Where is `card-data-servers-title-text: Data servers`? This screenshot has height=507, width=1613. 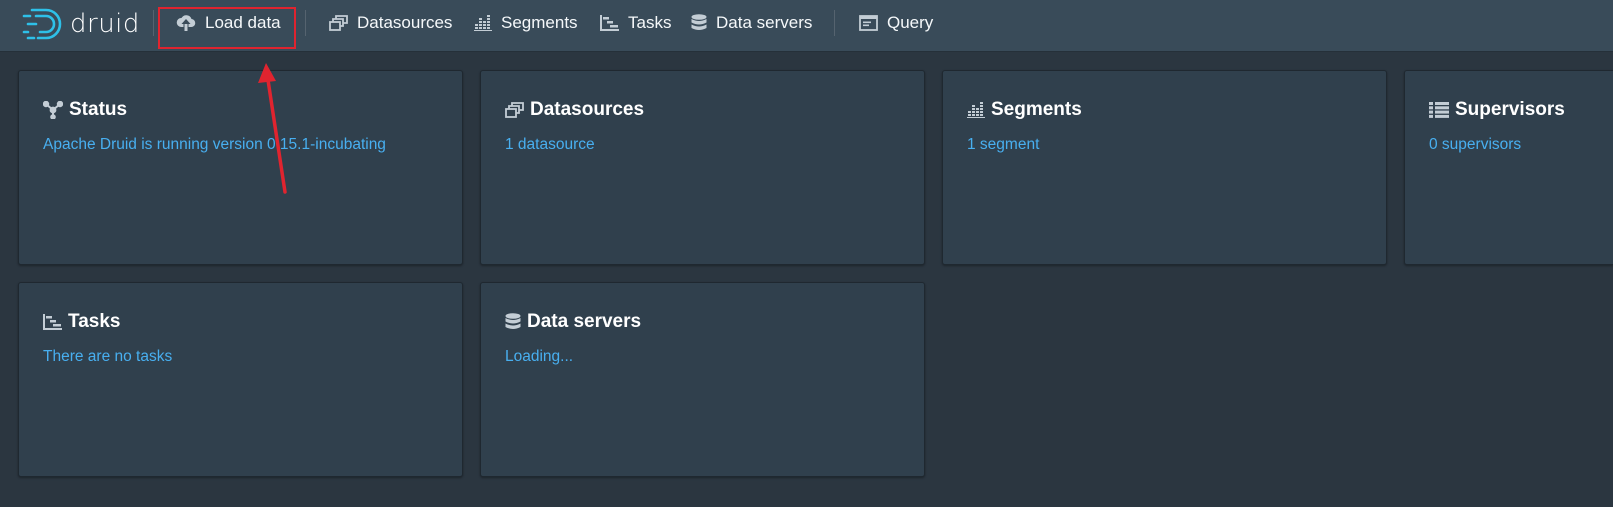 card-data-servers-title-text: Data servers is located at coordinates (584, 321).